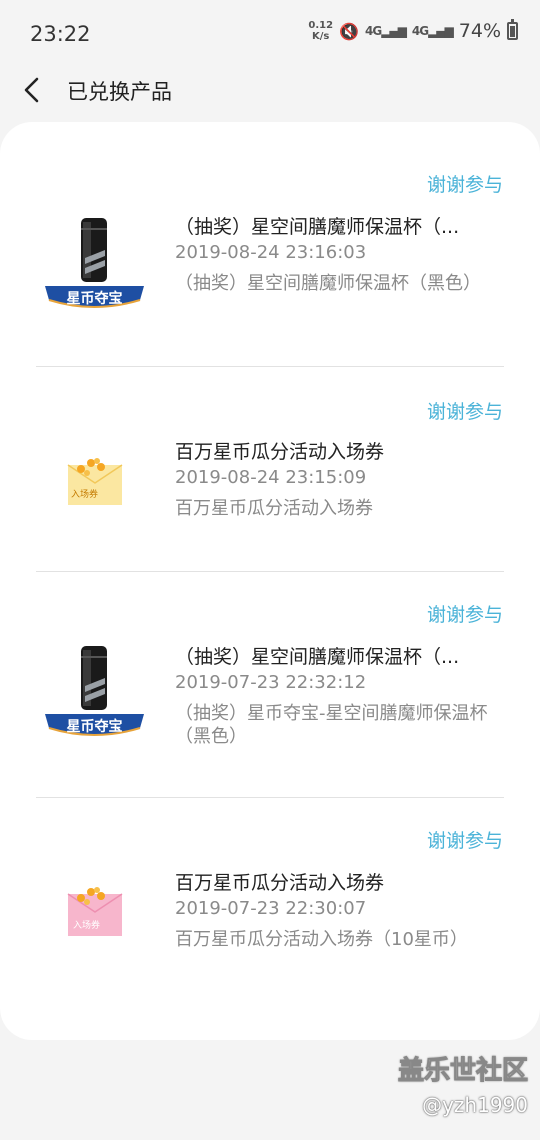  I want to click on redeem-time: 2019-07-23 22:32:12, so click(271, 682).